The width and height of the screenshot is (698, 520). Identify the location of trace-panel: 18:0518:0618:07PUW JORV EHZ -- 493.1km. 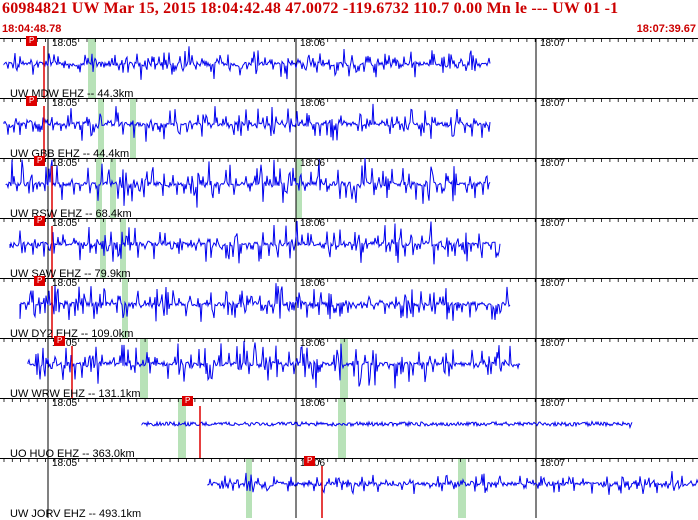
(349, 488).